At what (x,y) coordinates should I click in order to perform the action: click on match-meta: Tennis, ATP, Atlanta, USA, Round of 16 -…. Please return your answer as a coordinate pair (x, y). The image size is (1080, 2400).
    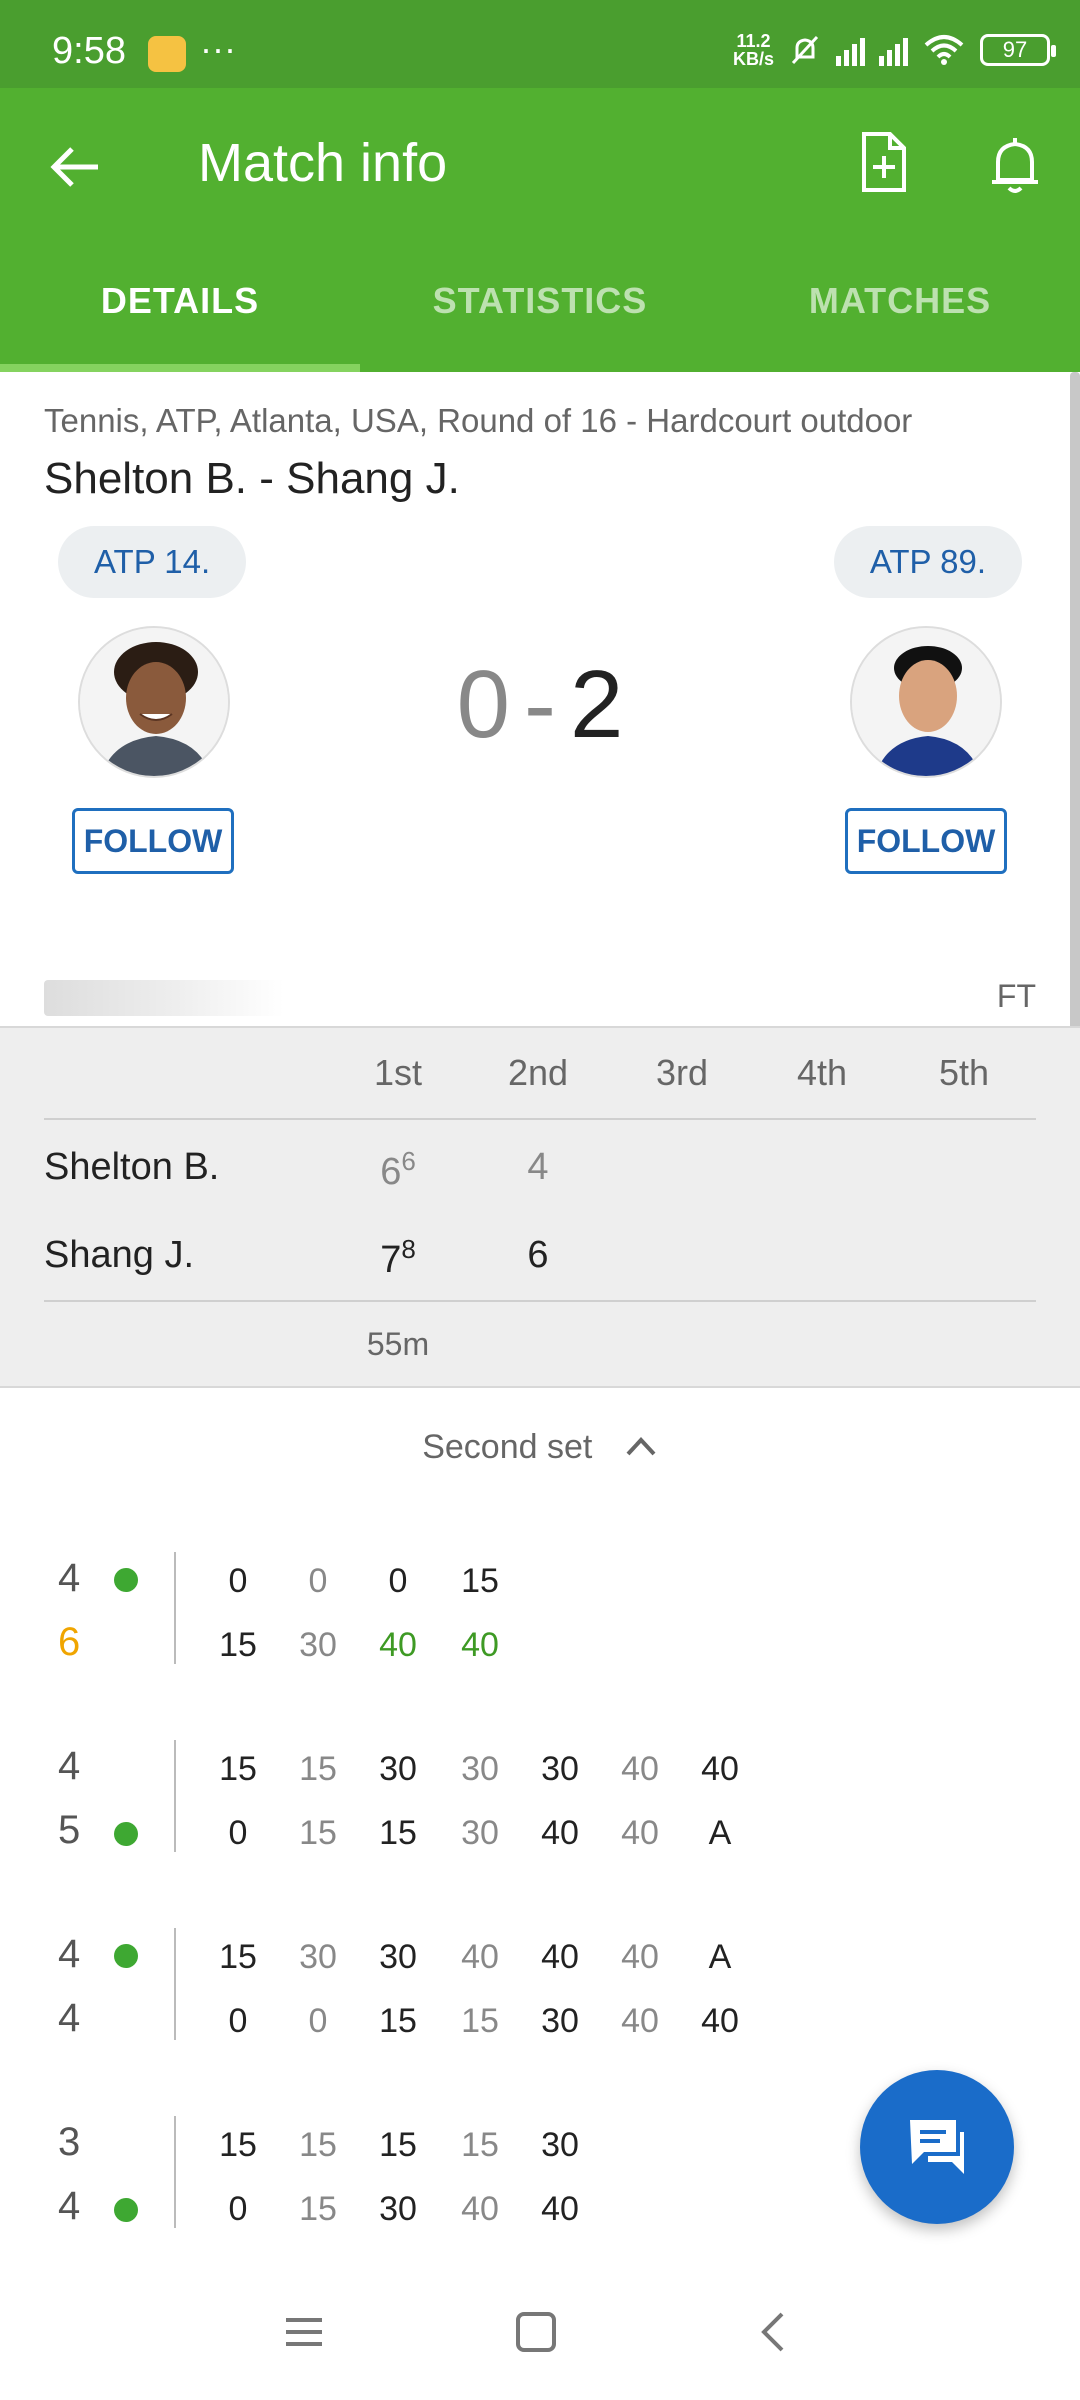
    Looking at the image, I should click on (478, 420).